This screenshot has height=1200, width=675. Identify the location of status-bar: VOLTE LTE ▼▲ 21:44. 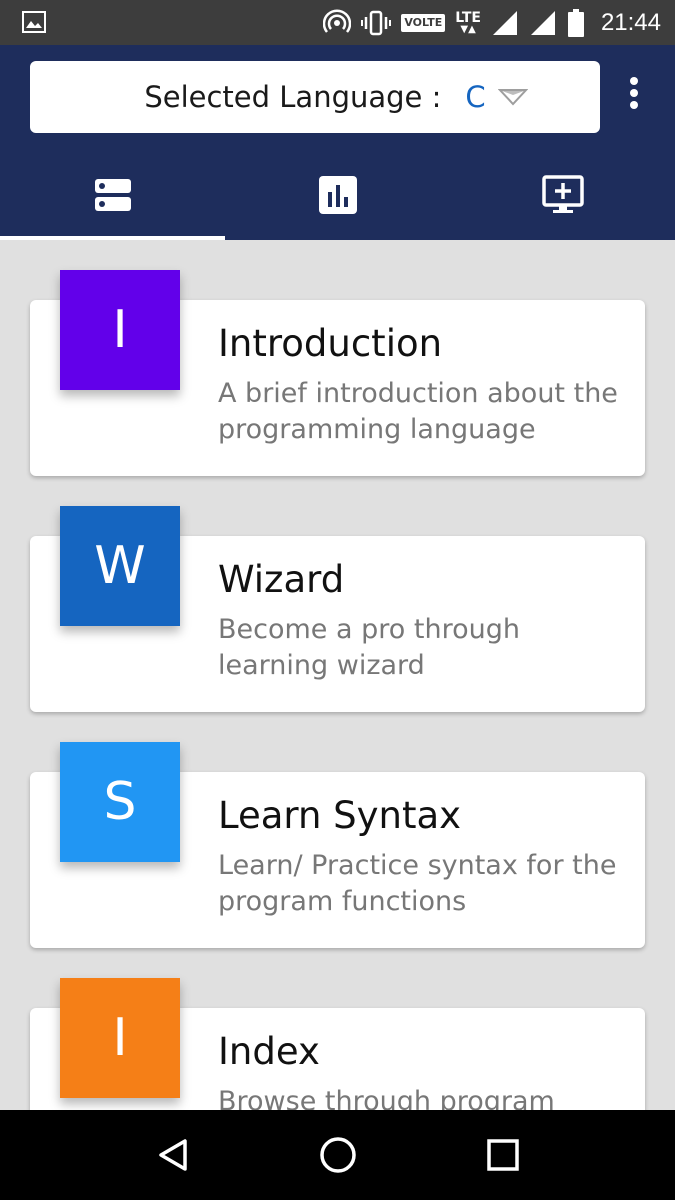
(337, 22).